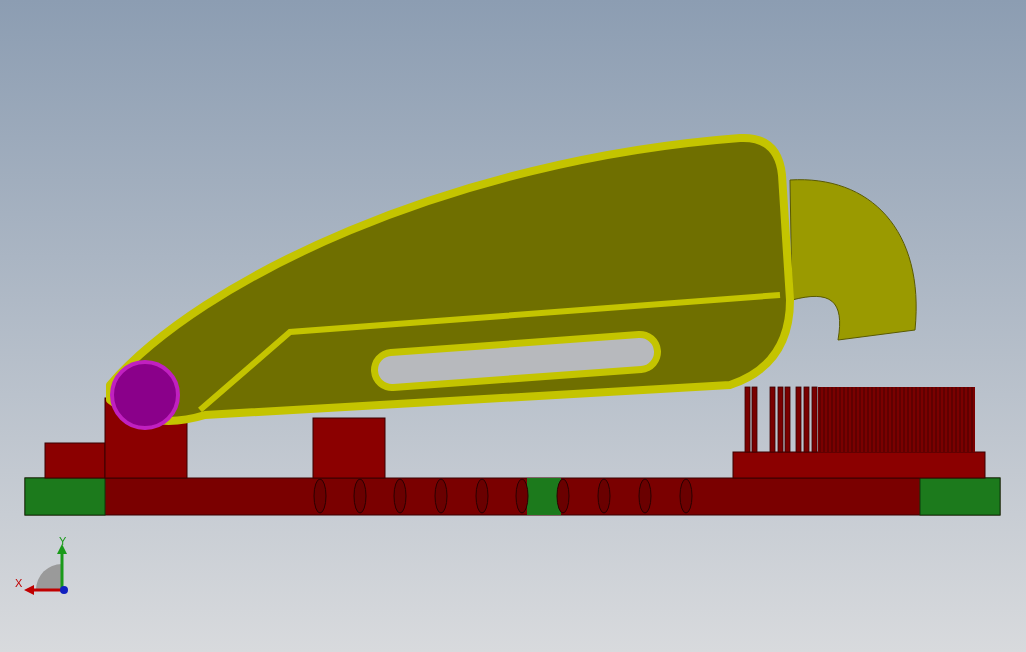 The width and height of the screenshot is (1026, 652). What do you see at coordinates (63, 541) in the screenshot?
I see `axis-label: Y` at bounding box center [63, 541].